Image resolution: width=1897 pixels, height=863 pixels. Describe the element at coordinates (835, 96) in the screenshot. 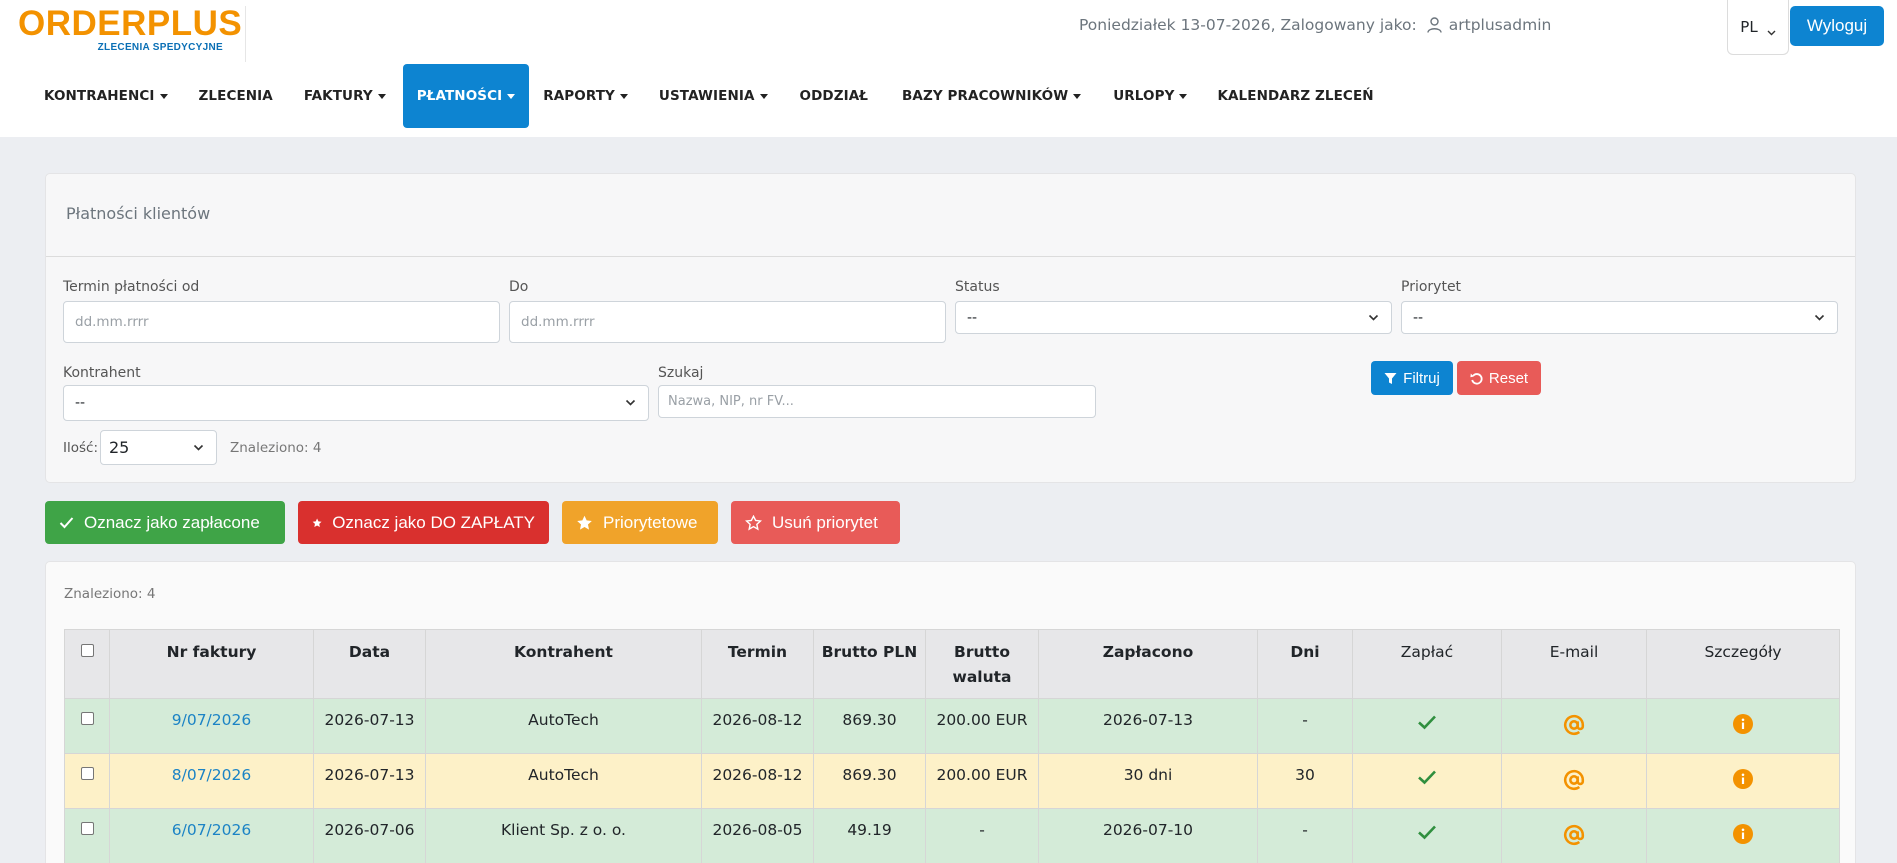

I see `nav-item-oddzial: ODDZIAŁ` at that location.